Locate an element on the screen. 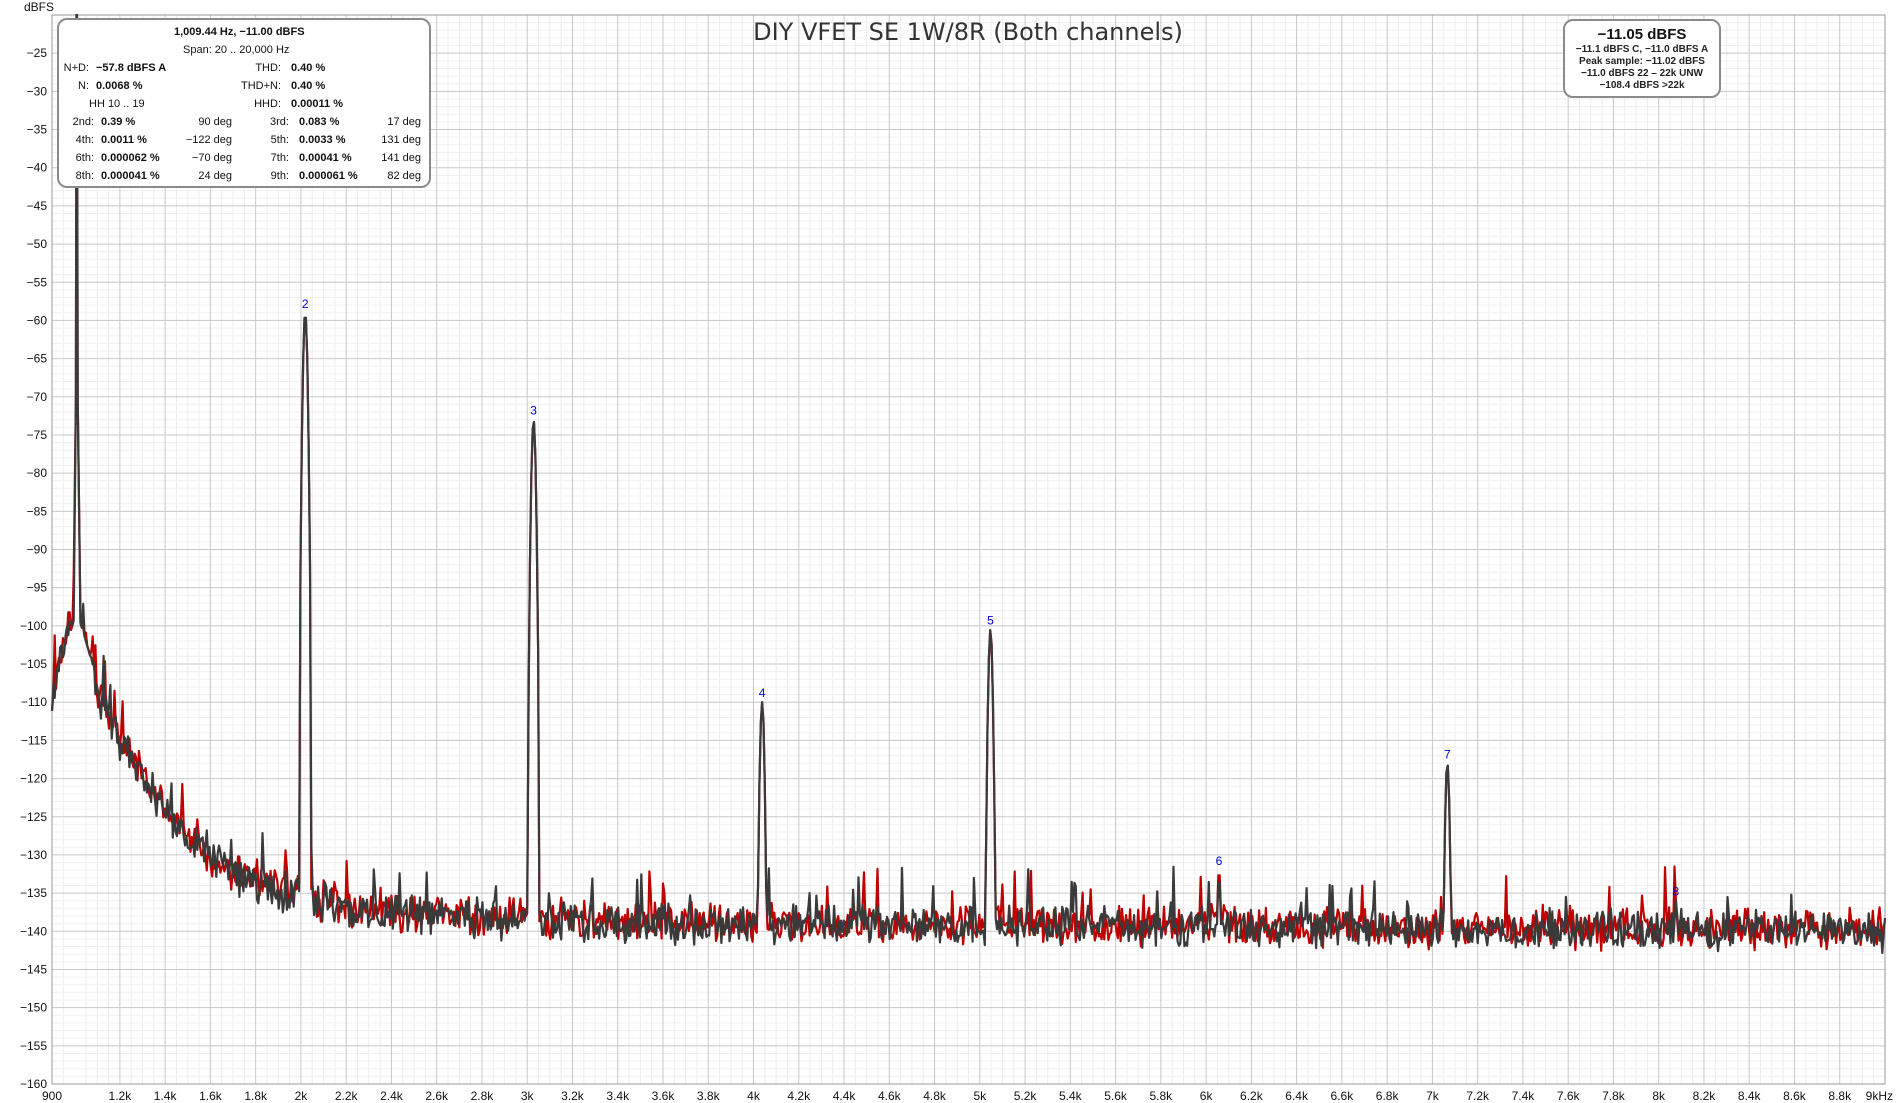 Image resolution: width=1900 pixels, height=1103 pixels. harmonic-label: 7th: is located at coordinates (279, 158).